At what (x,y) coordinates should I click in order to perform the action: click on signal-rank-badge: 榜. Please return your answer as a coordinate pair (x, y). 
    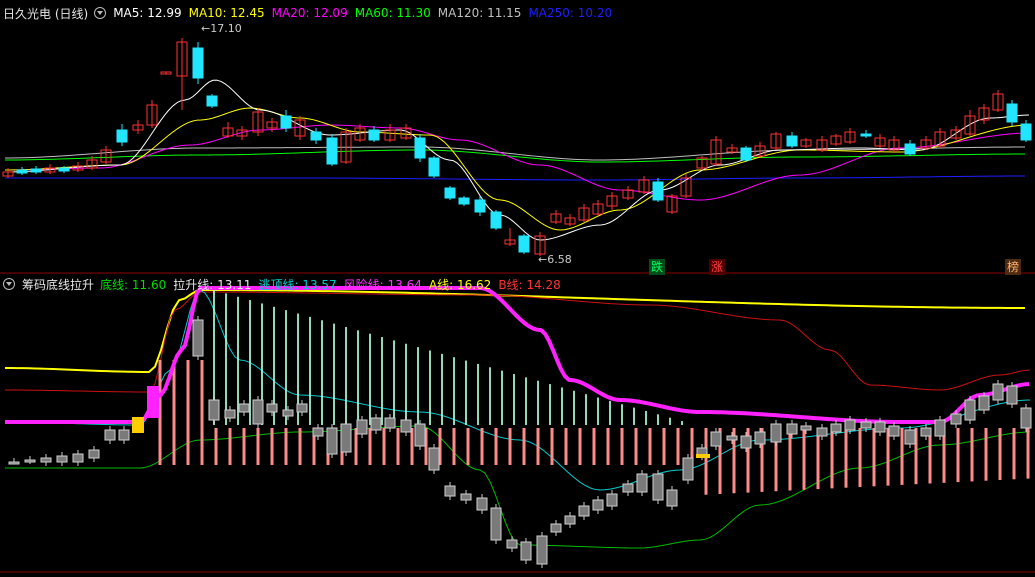
    Looking at the image, I should click on (1013, 267).